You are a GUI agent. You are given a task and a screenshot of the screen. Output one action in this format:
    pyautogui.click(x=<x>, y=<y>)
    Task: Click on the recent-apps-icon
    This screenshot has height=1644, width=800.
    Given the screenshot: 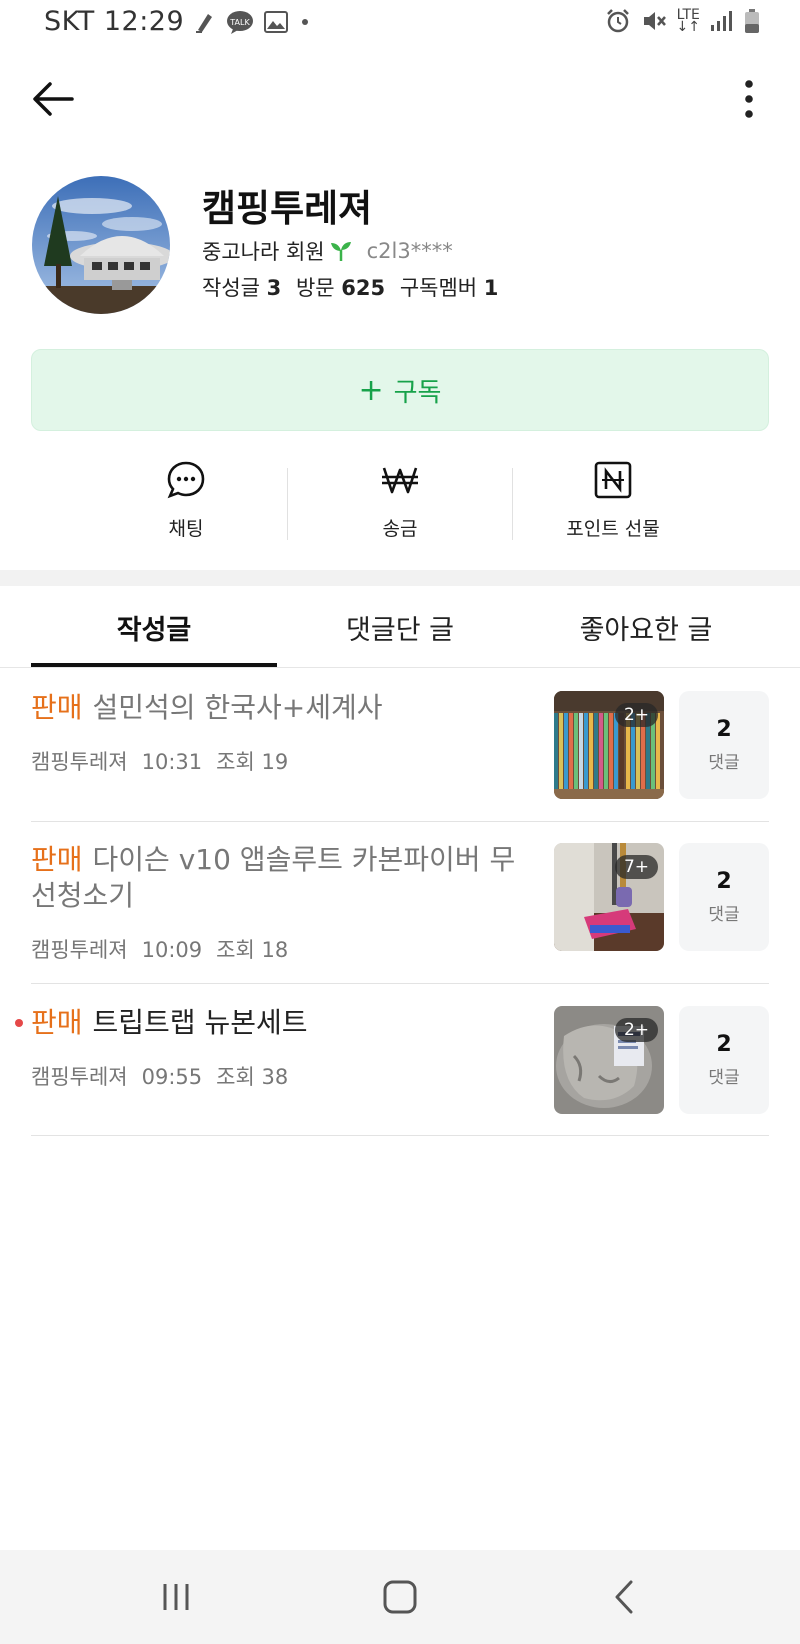 What is the action you would take?
    pyautogui.click(x=176, y=1597)
    